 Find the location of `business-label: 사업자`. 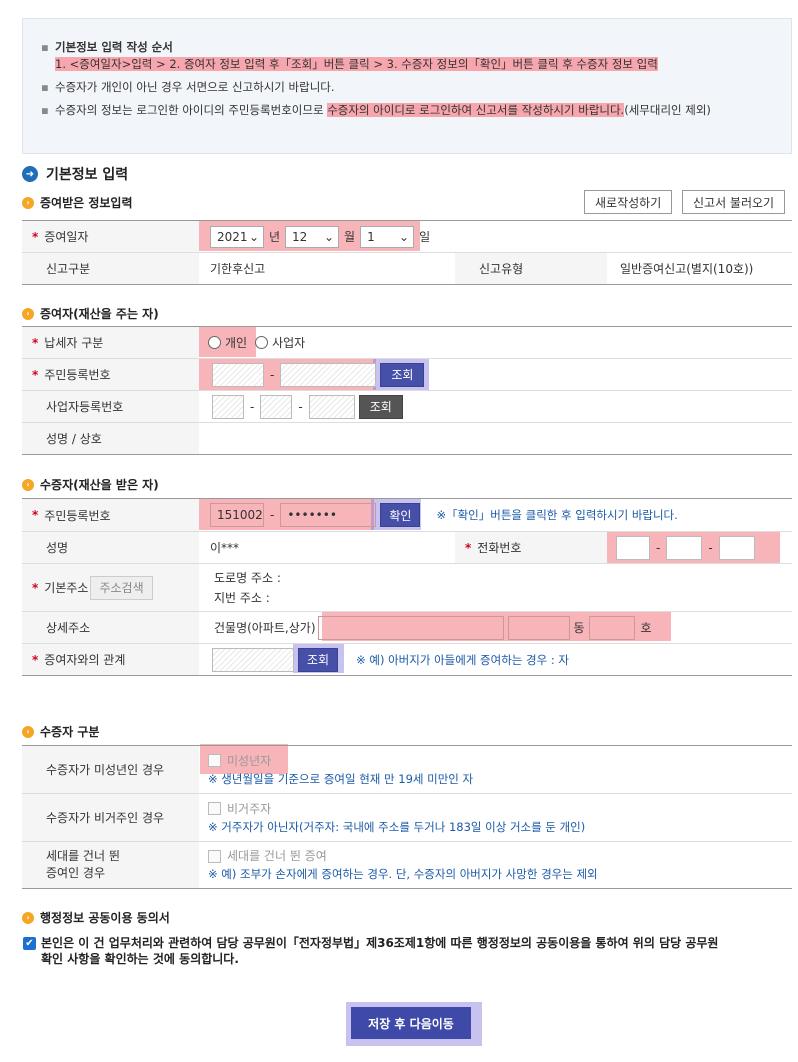

business-label: 사업자 is located at coordinates (289, 343).